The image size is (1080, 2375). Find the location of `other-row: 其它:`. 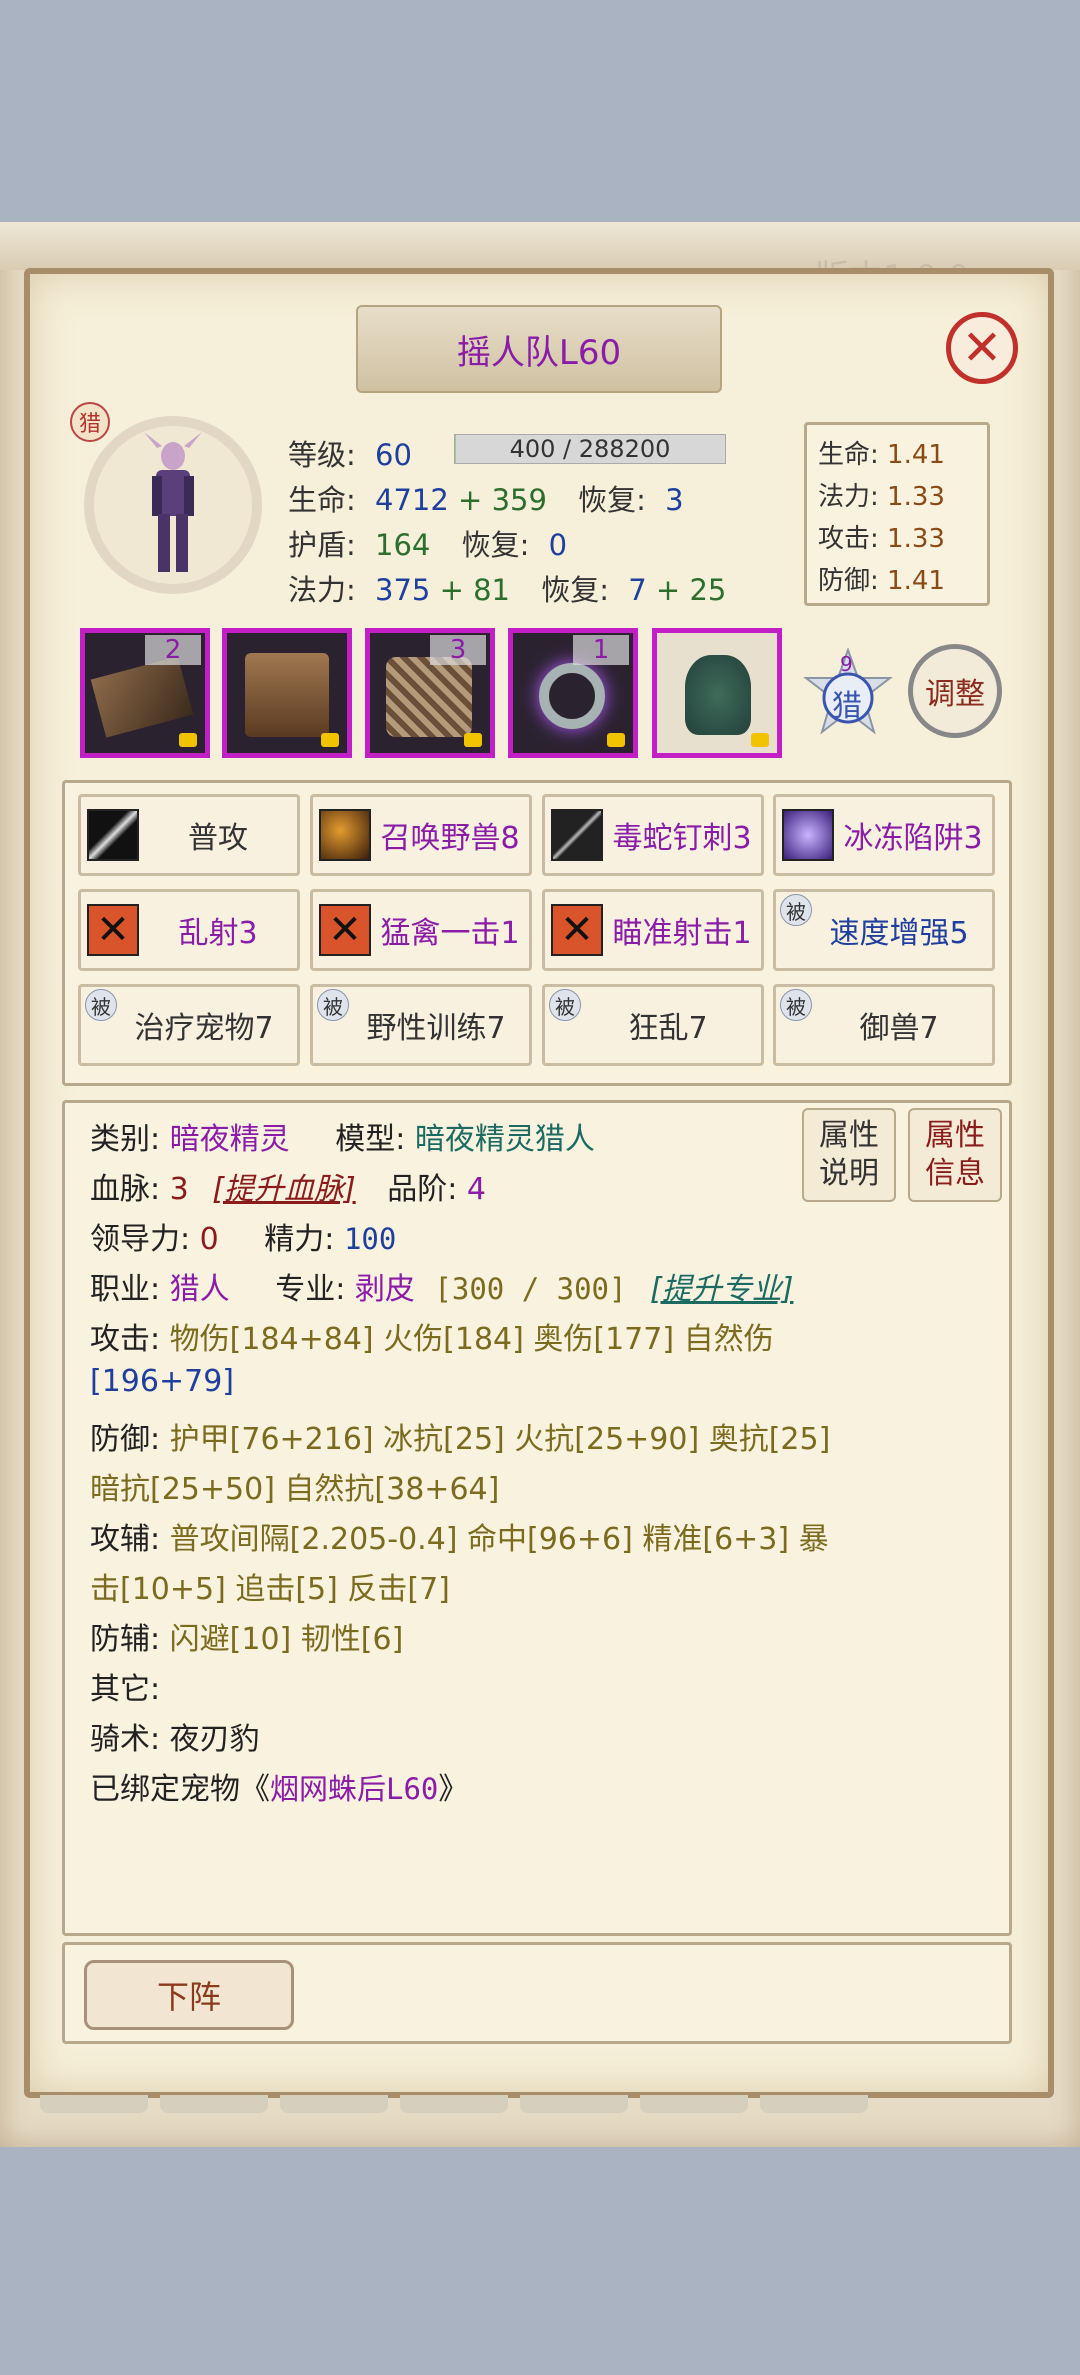

other-row: 其它: is located at coordinates (125, 1686).